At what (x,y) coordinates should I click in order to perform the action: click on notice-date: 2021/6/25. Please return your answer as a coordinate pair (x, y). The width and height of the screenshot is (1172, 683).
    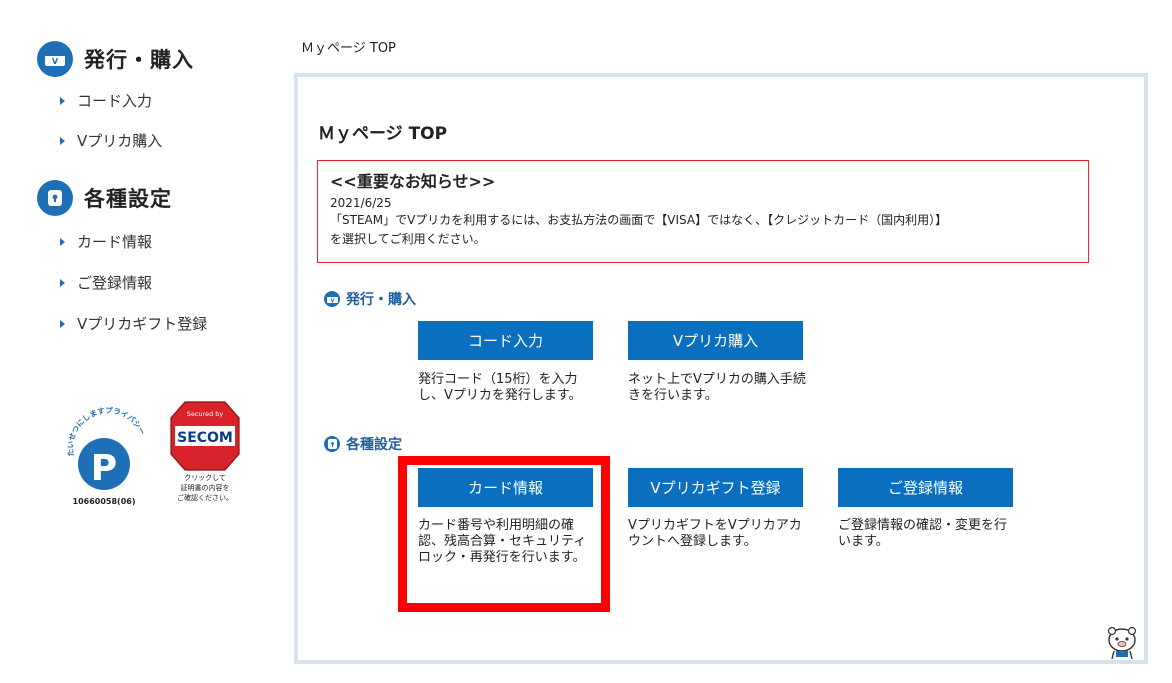
    Looking at the image, I should click on (361, 203).